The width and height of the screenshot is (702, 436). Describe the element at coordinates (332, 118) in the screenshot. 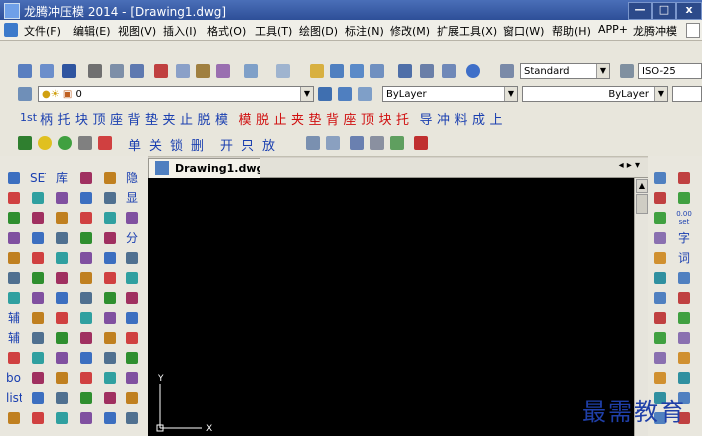

I see `mold-tool-button: 背` at that location.